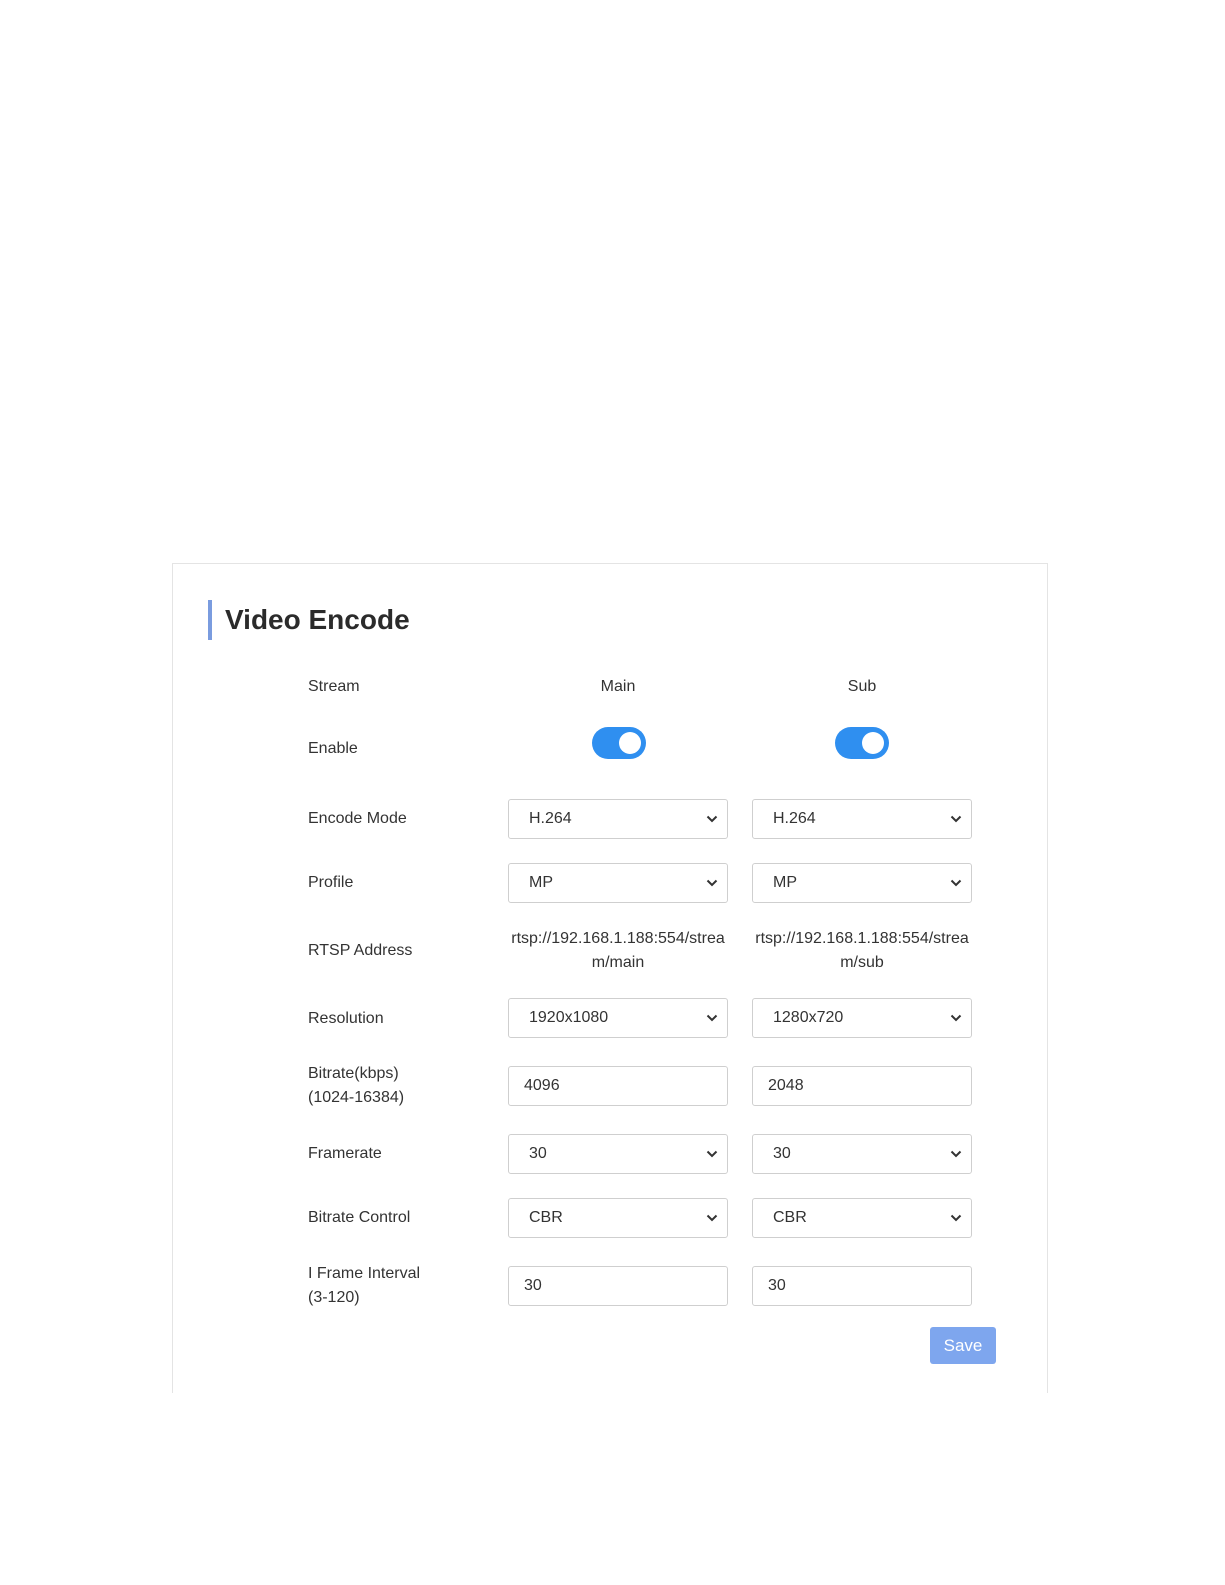 This screenshot has width=1225, height=1585. Describe the element at coordinates (862, 1086) in the screenshot. I see `sub-bitrate-input: 2048` at that location.